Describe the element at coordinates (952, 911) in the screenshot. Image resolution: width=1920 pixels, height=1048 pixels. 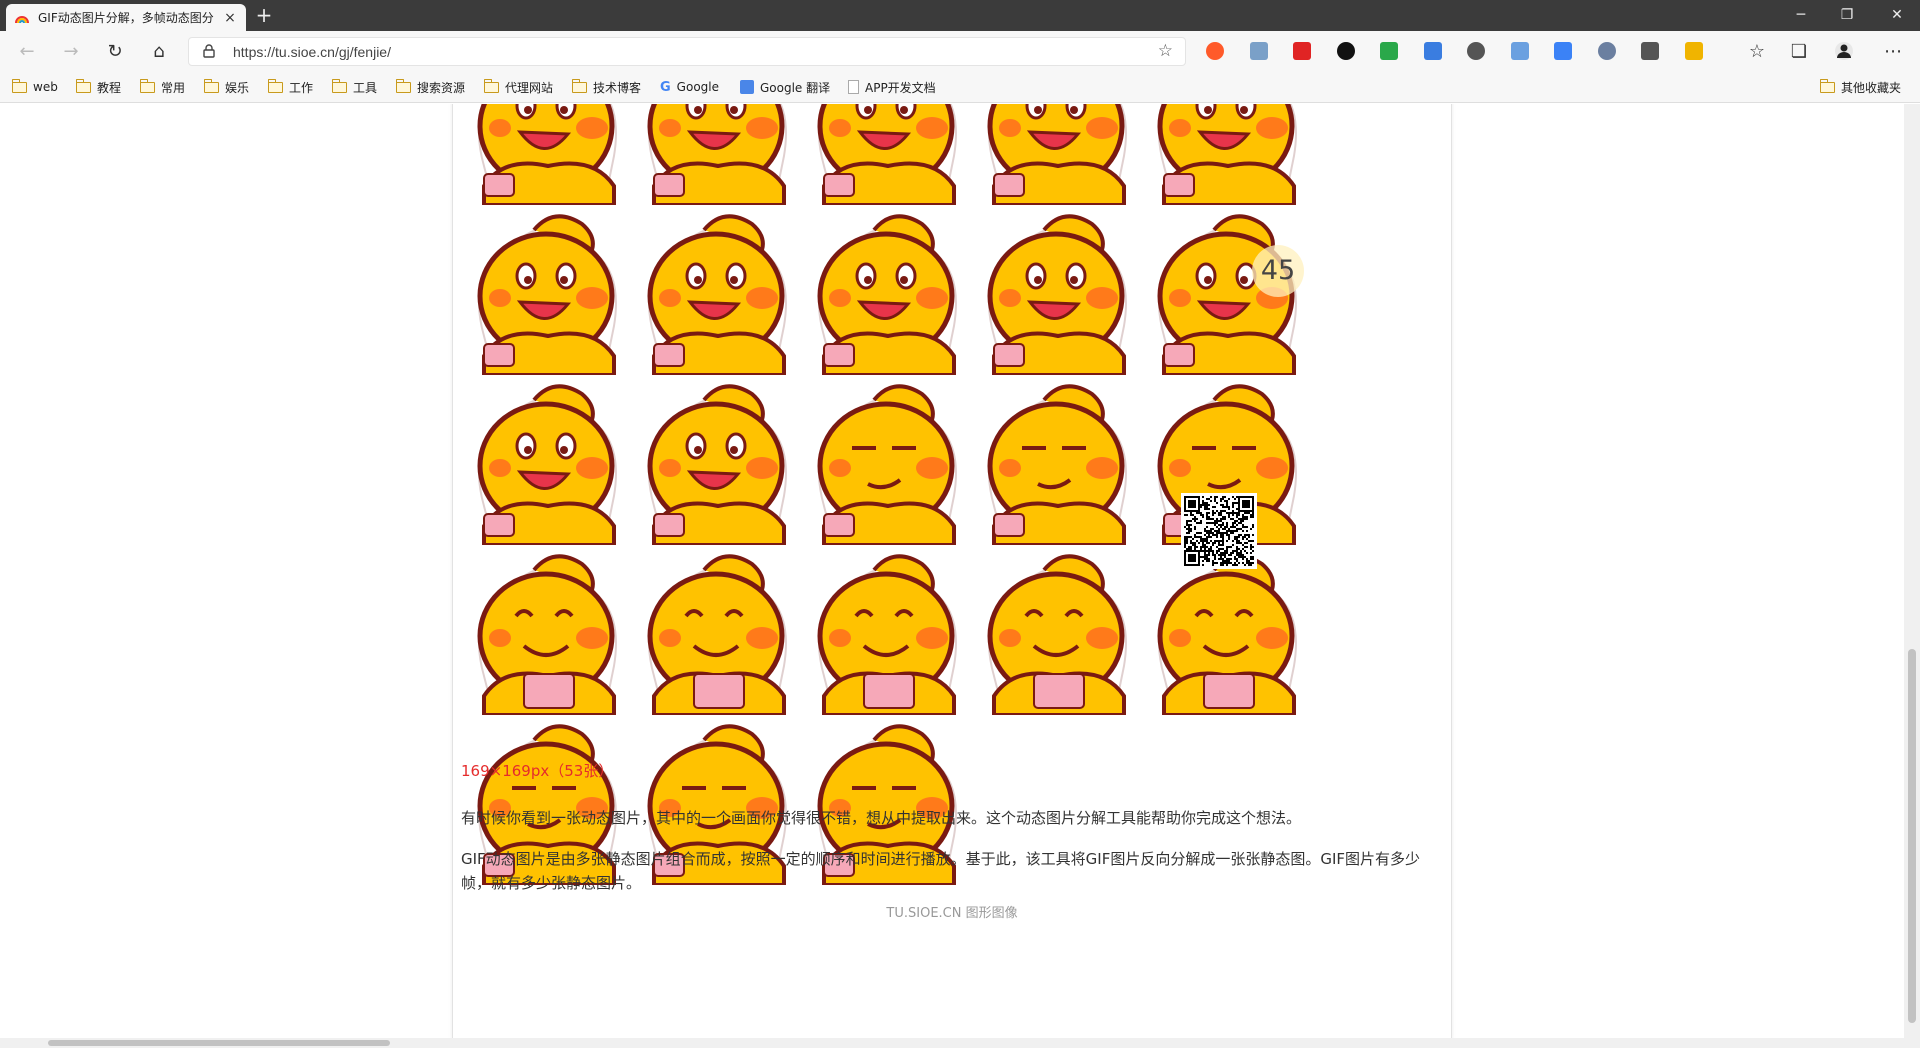
I see `site-footer: TU.SIOE.CN 图形图像` at that location.